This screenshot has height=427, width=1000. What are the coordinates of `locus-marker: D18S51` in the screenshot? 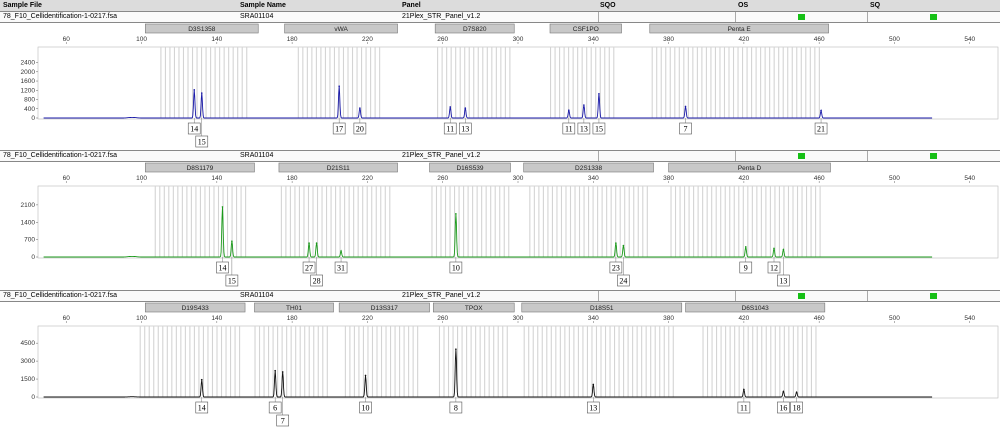 It's located at (602, 307).